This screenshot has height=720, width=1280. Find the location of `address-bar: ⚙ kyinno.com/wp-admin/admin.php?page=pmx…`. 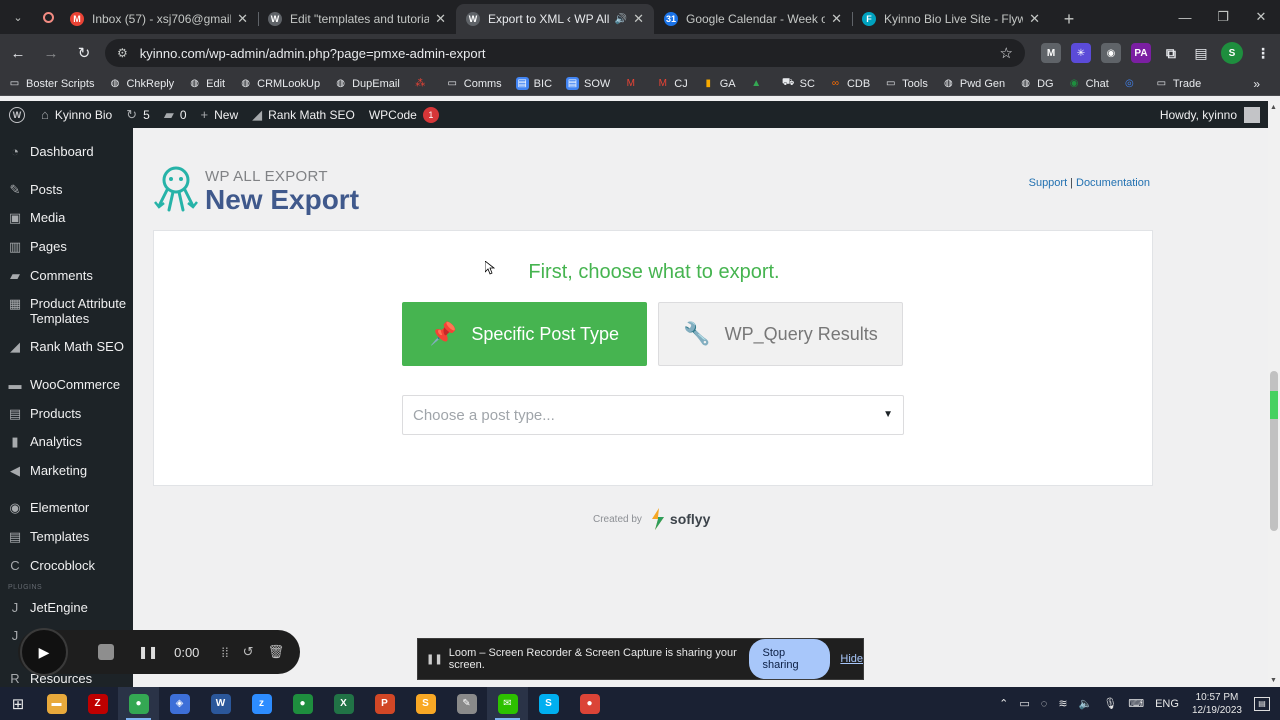

address-bar: ⚙ kyinno.com/wp-admin/admin.php?page=pmx… is located at coordinates (565, 53).